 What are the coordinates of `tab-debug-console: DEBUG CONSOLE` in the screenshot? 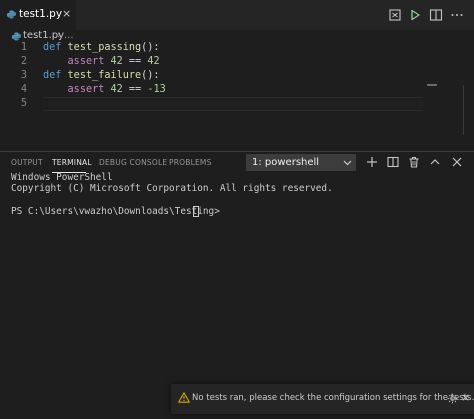 It's located at (133, 162).